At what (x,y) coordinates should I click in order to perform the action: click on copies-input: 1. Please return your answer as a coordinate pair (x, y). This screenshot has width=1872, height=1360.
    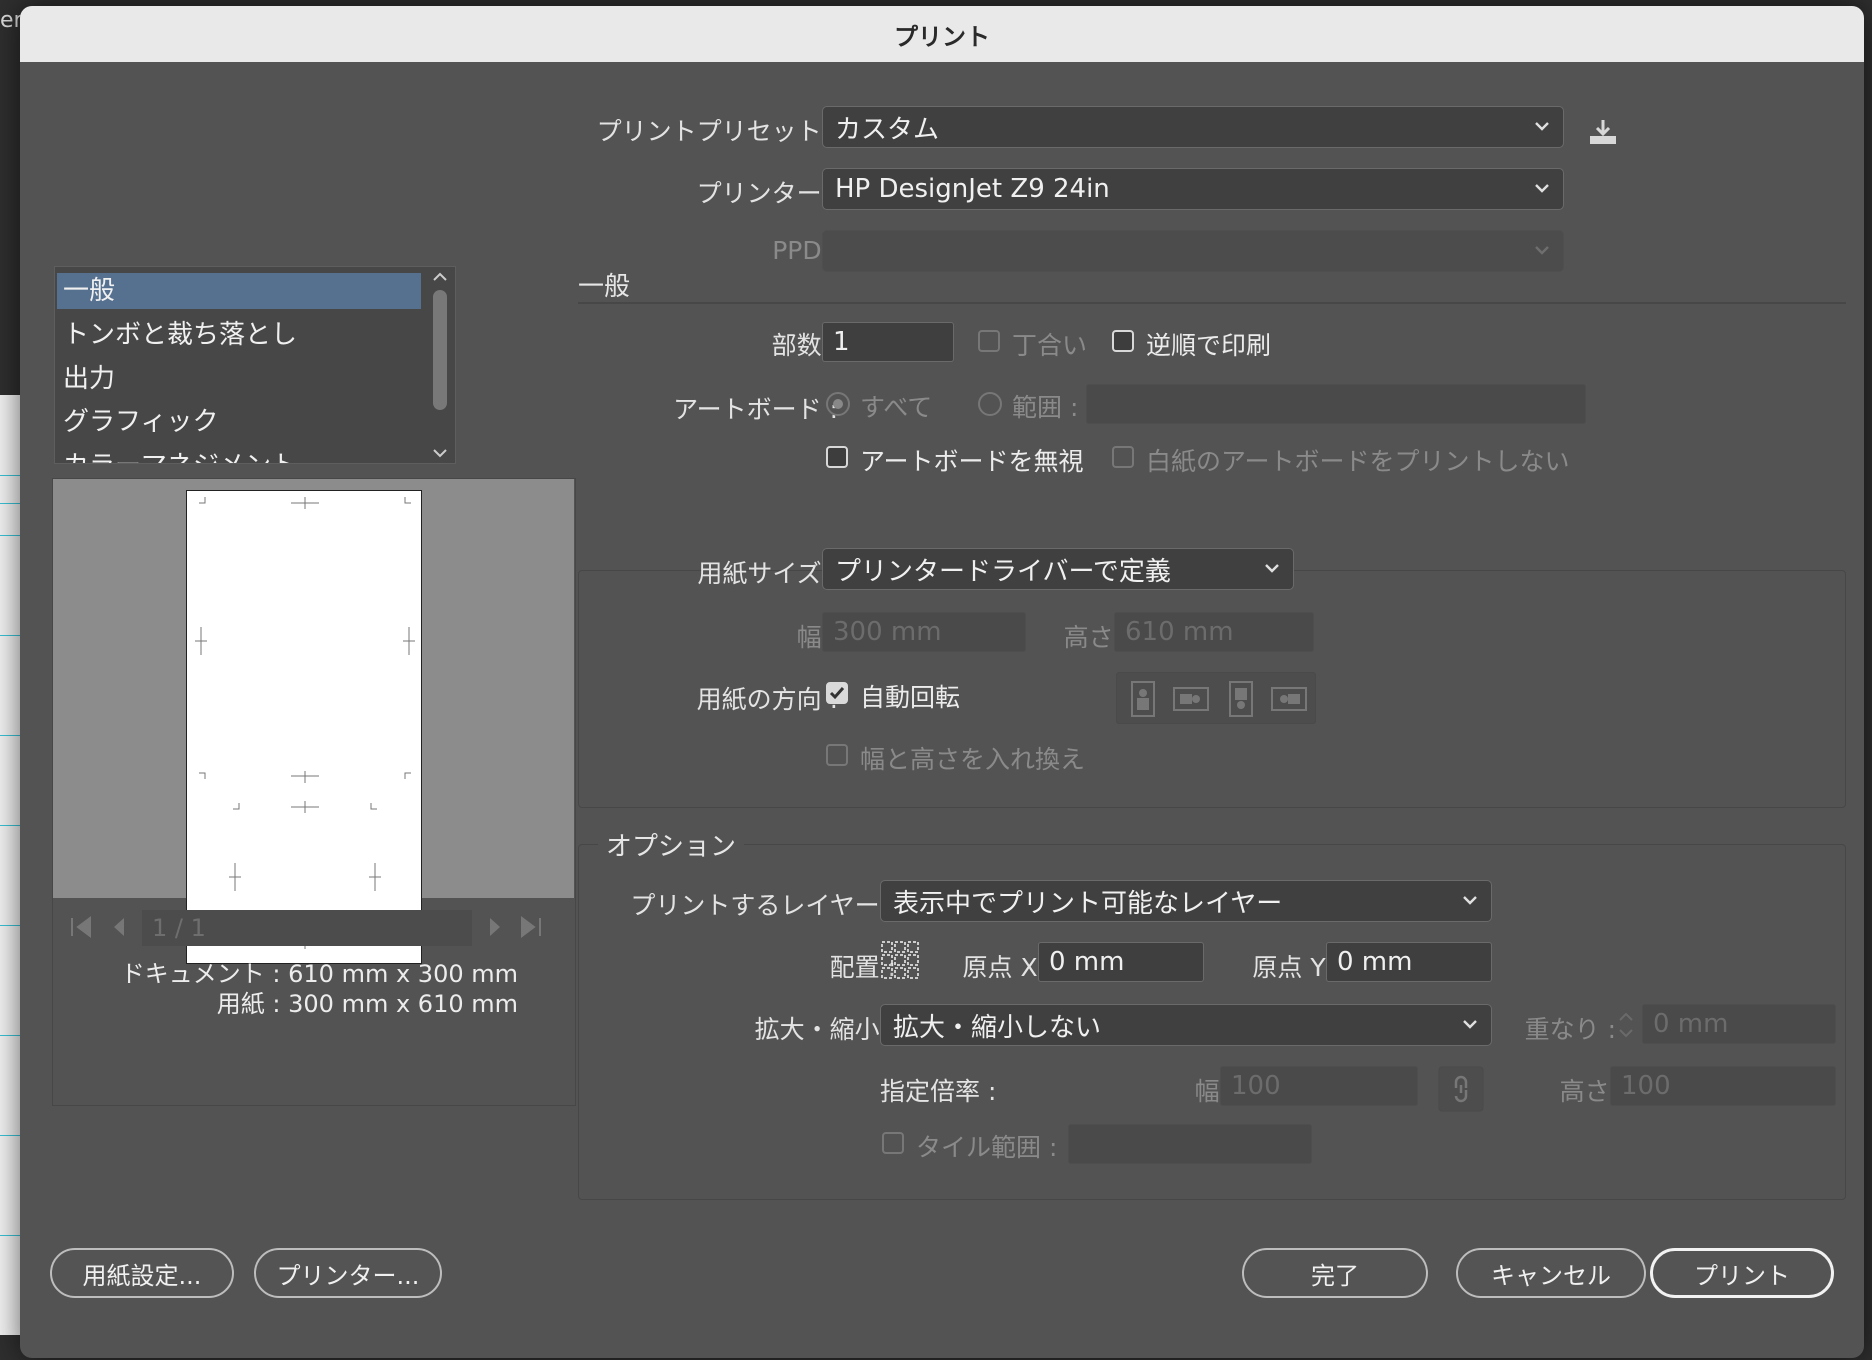
    Looking at the image, I should click on (888, 342).